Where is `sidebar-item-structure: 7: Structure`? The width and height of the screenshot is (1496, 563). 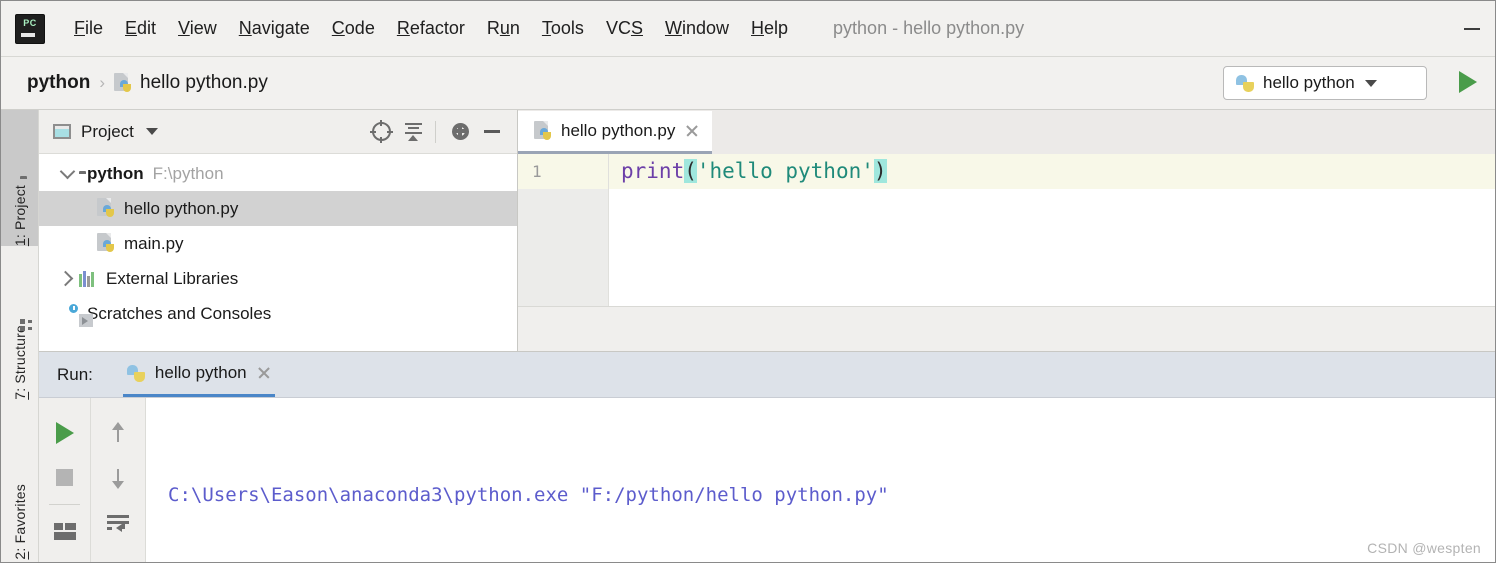 sidebar-item-structure: 7: Structure is located at coordinates (19, 330).